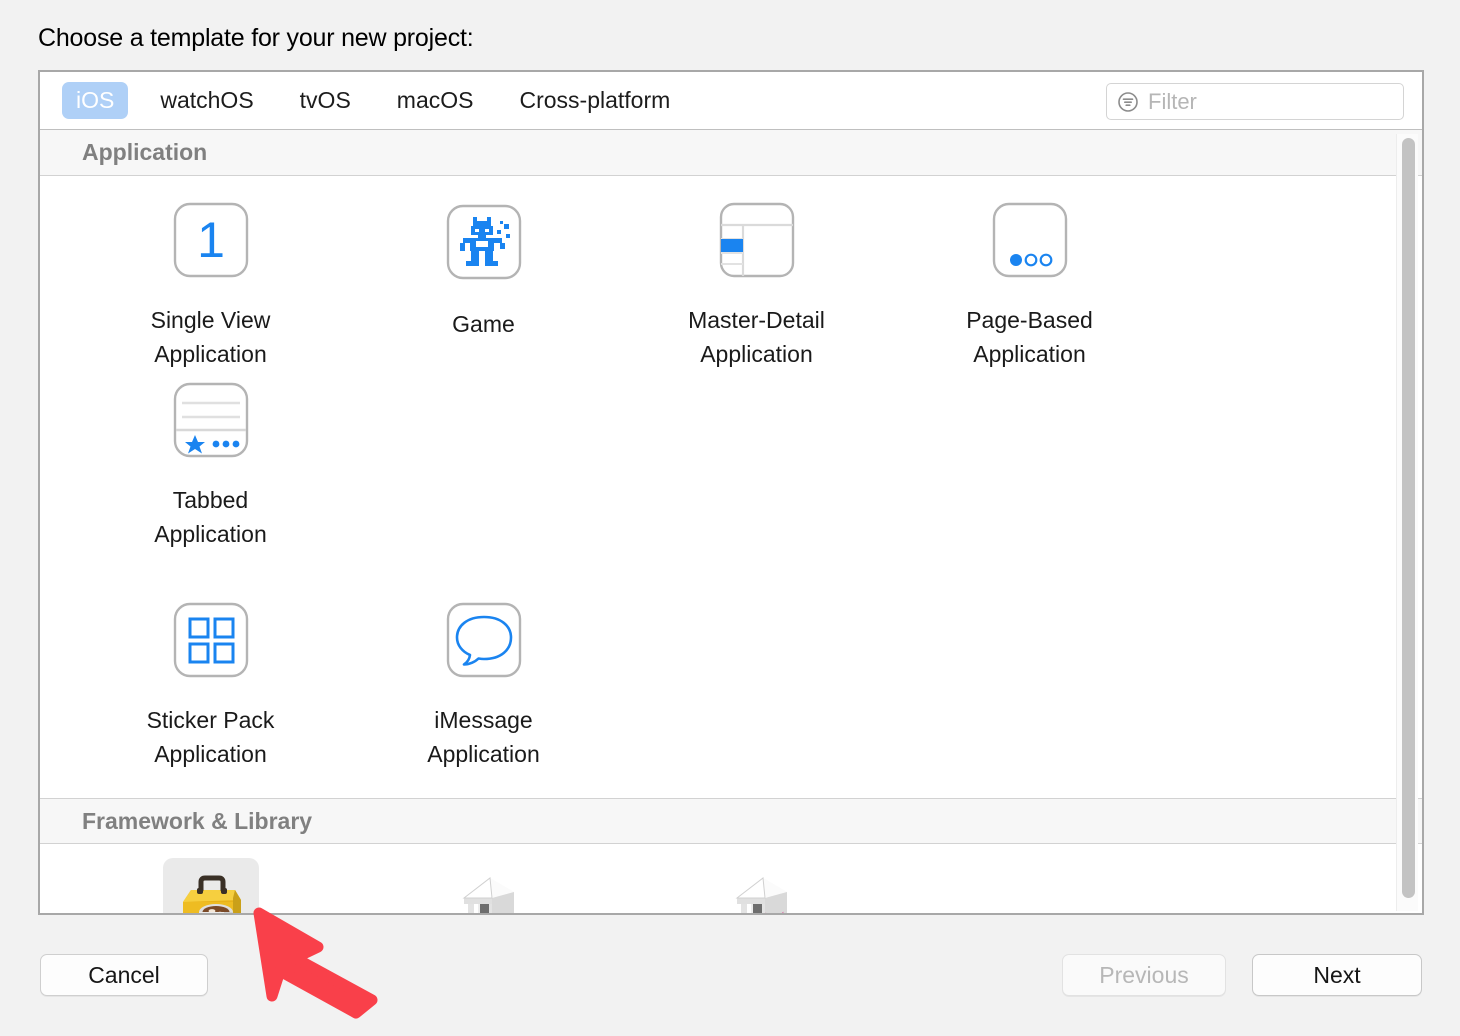  I want to click on scrollbar-thumb, so click(1408, 518).